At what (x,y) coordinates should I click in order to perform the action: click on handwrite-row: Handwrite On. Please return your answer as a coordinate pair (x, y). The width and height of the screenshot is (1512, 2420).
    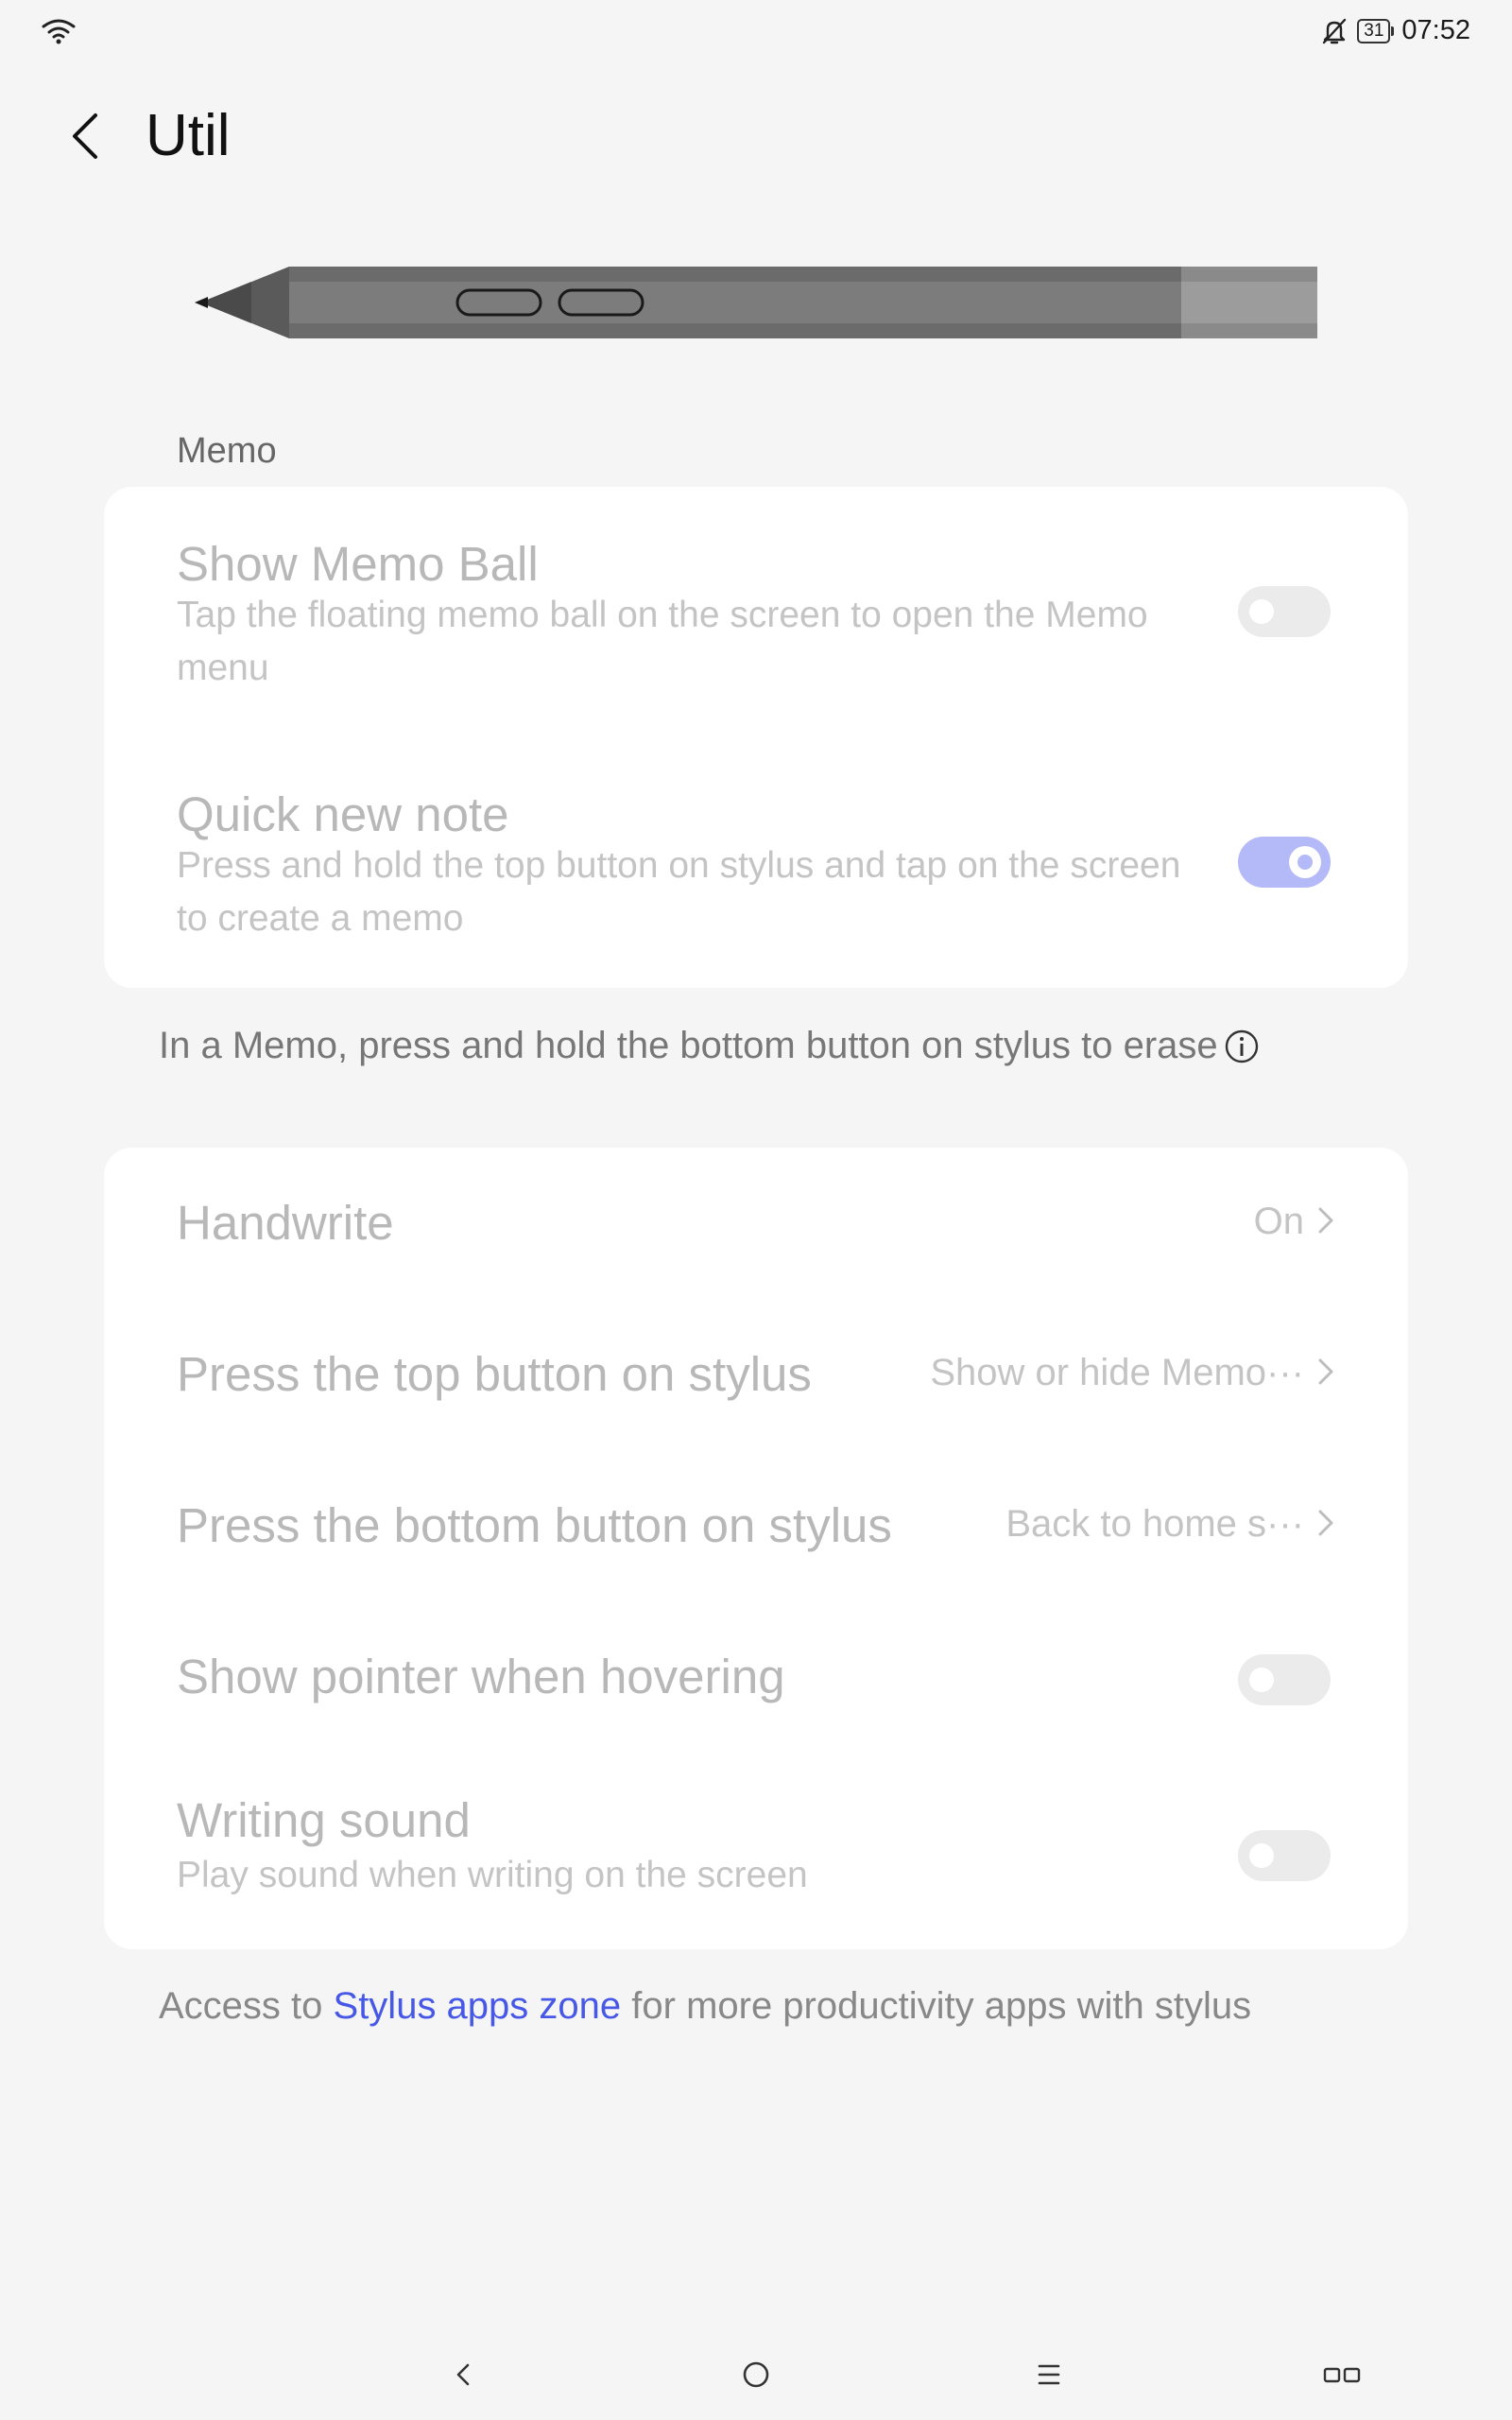
    Looking at the image, I should click on (756, 1224).